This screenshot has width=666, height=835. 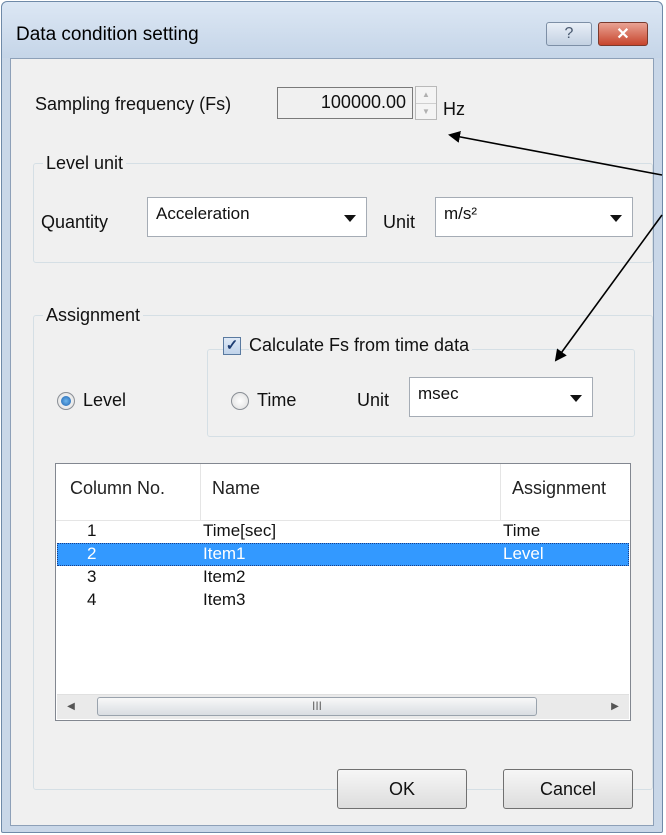 I want to click on arrow-to-calc-fs, so click(x=608, y=288).